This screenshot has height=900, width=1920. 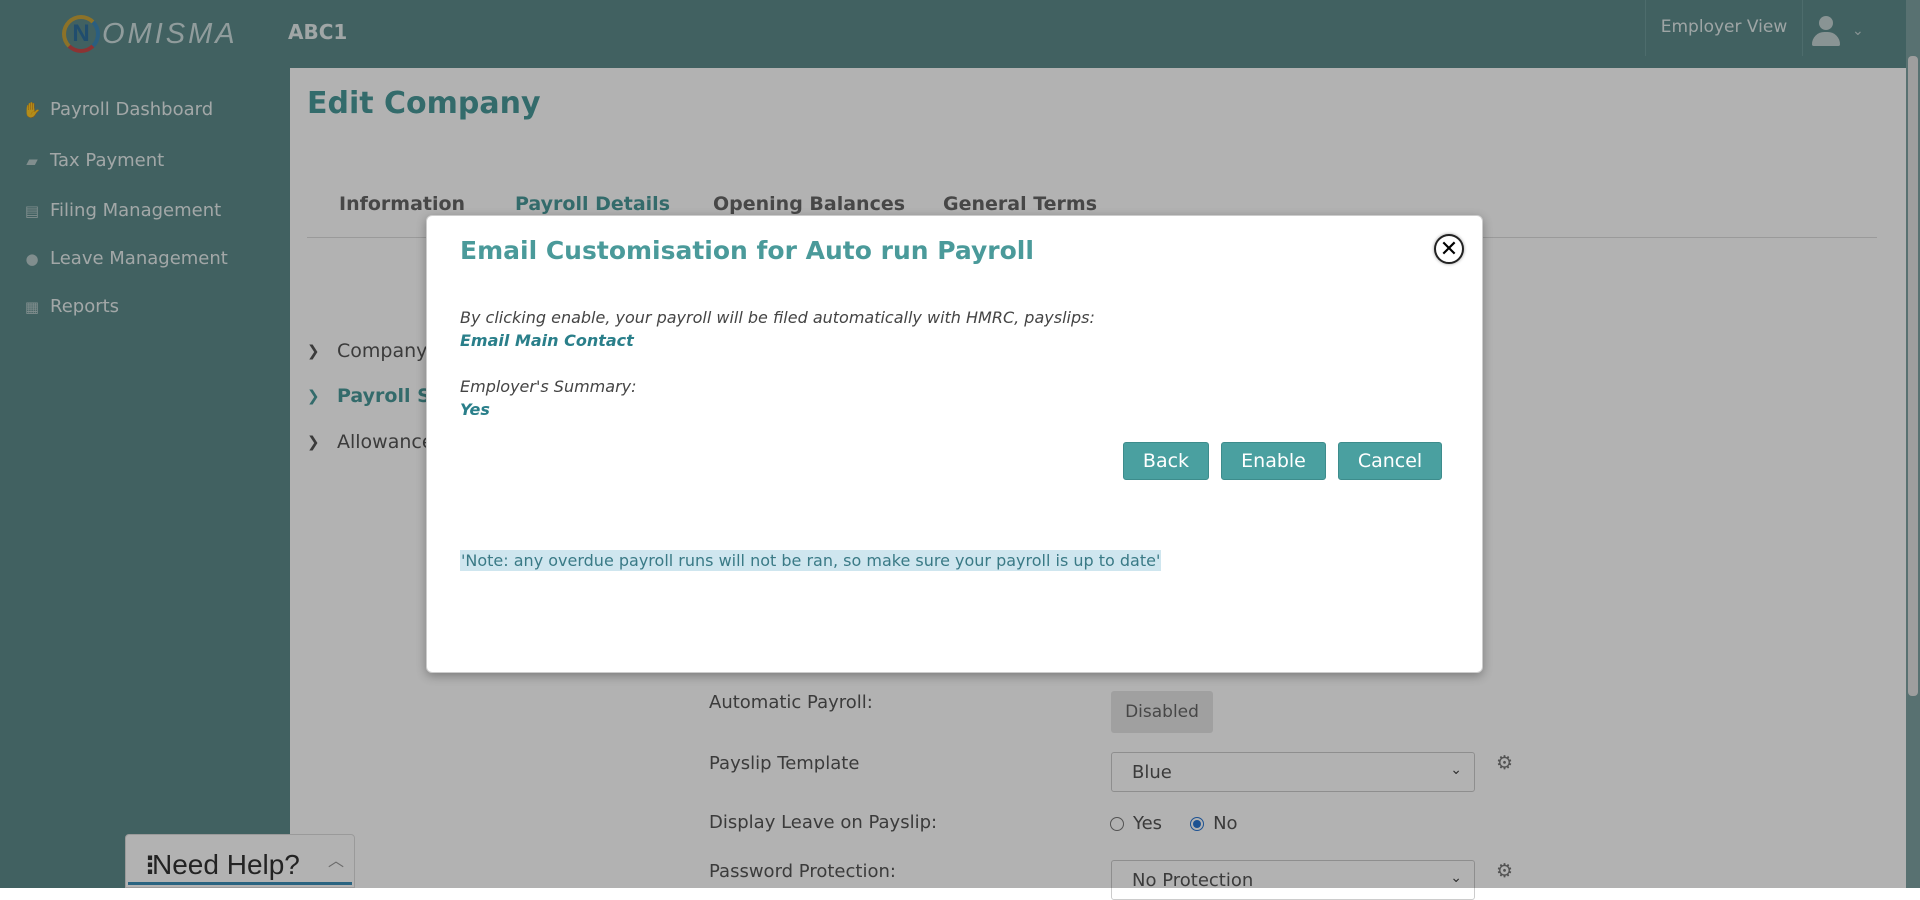 What do you see at coordinates (747, 250) in the screenshot?
I see `modal-title: Email Customisation for Auto run Payroll` at bounding box center [747, 250].